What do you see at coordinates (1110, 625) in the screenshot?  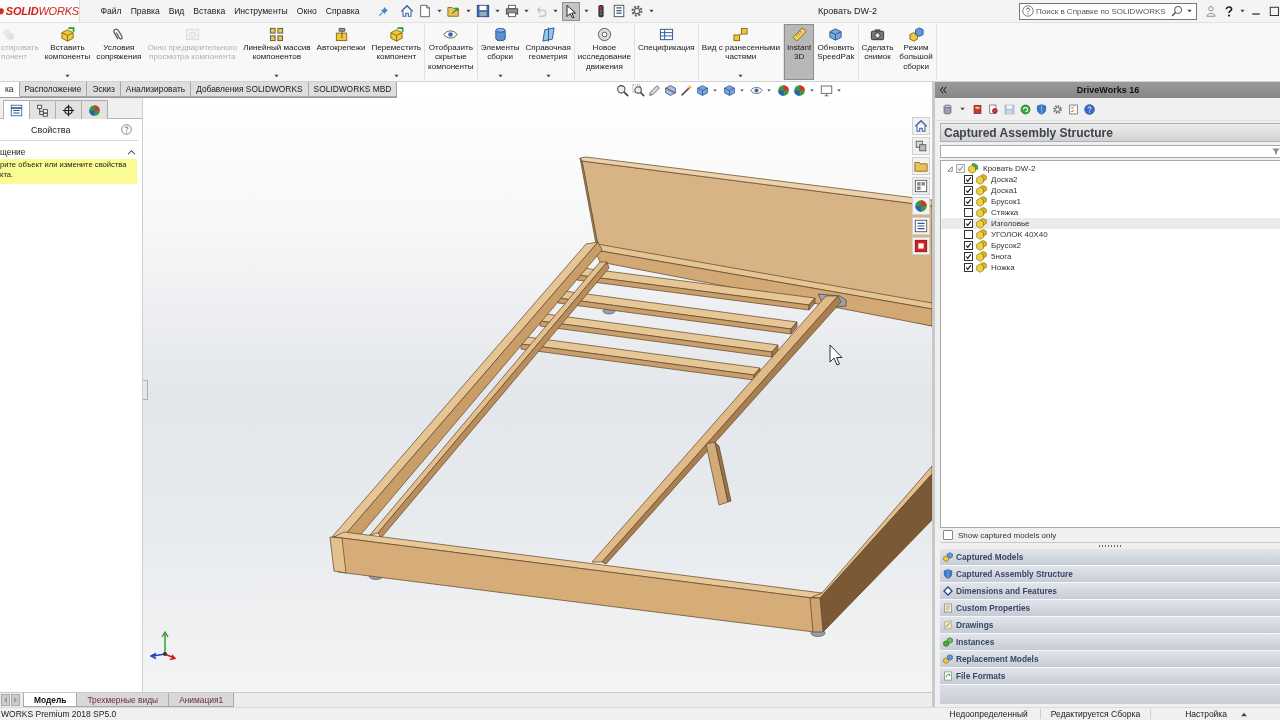 I see `accordion-header: Drawings` at bounding box center [1110, 625].